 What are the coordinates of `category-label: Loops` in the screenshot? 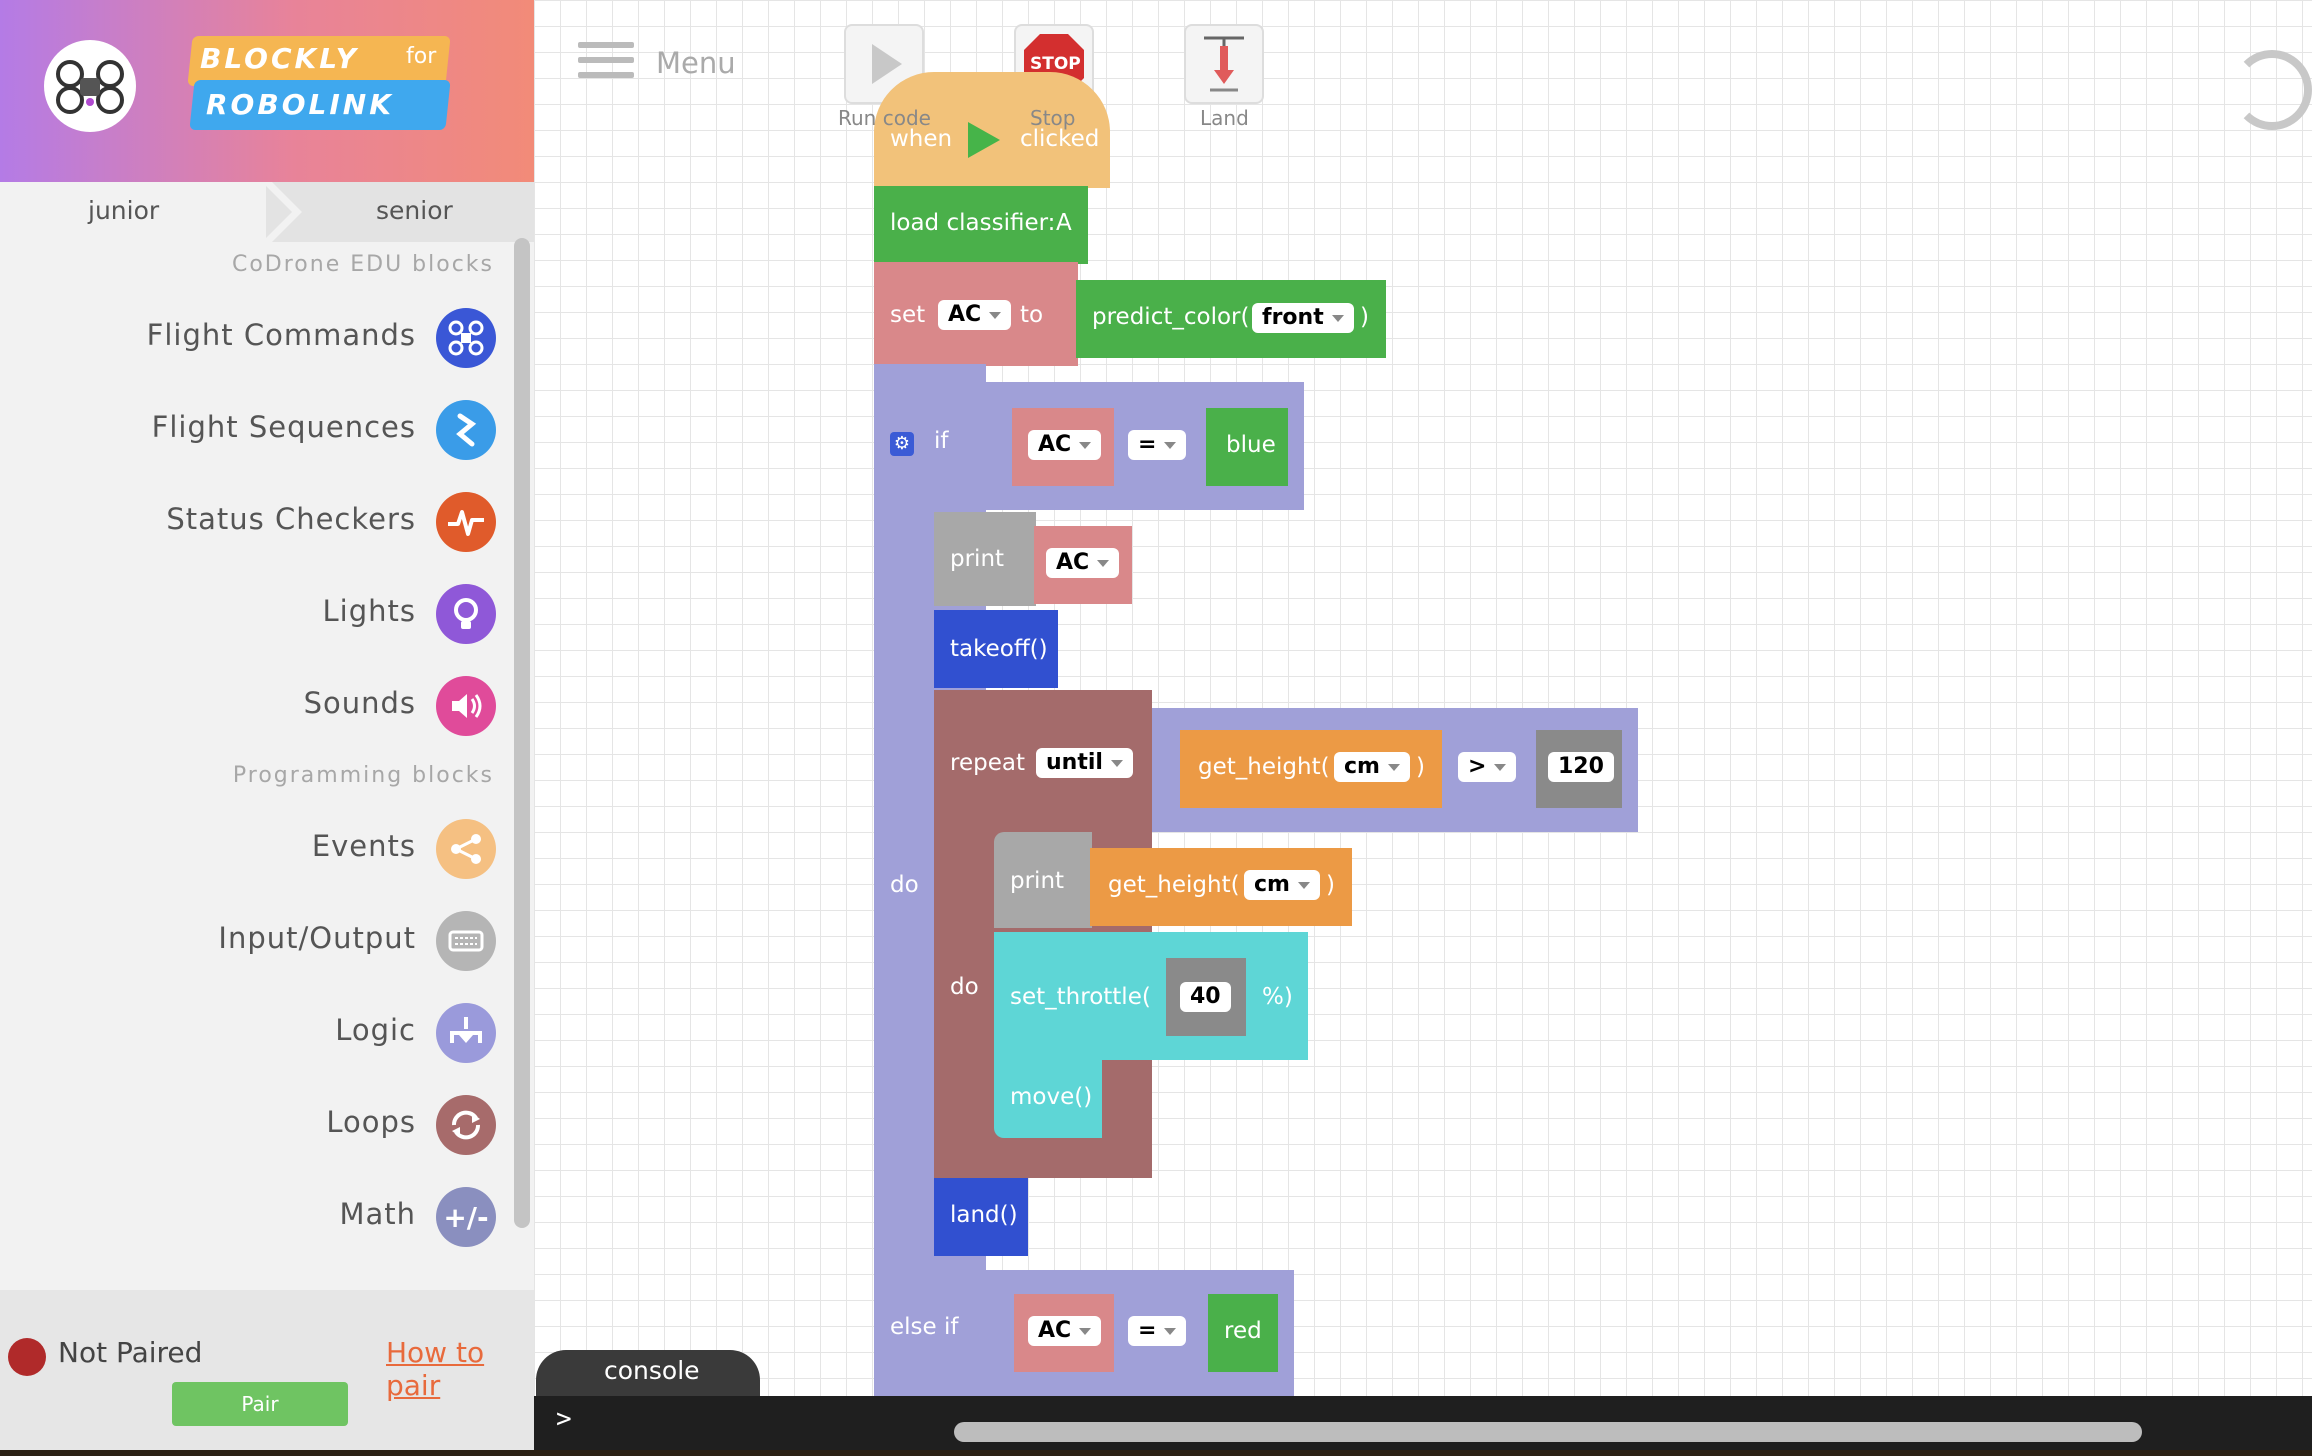 It's located at (371, 1122).